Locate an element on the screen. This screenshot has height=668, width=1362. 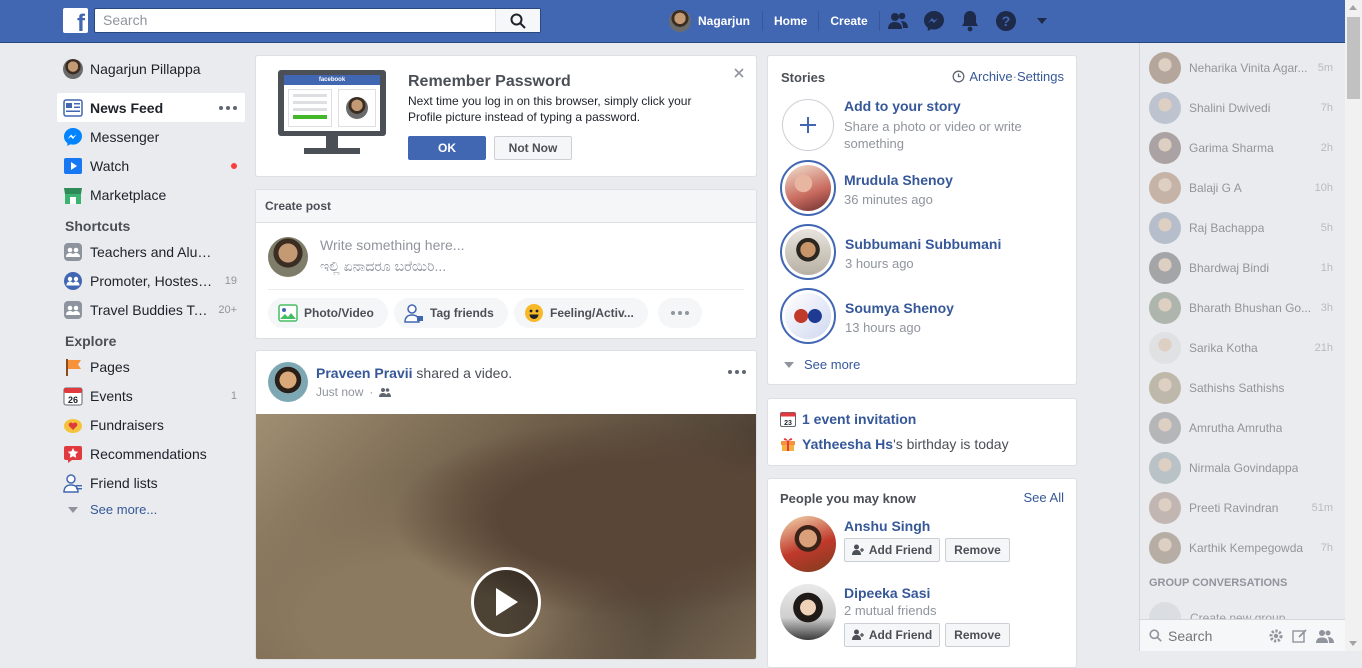
story-name: Mrudula Shenoy is located at coordinates (898, 180).